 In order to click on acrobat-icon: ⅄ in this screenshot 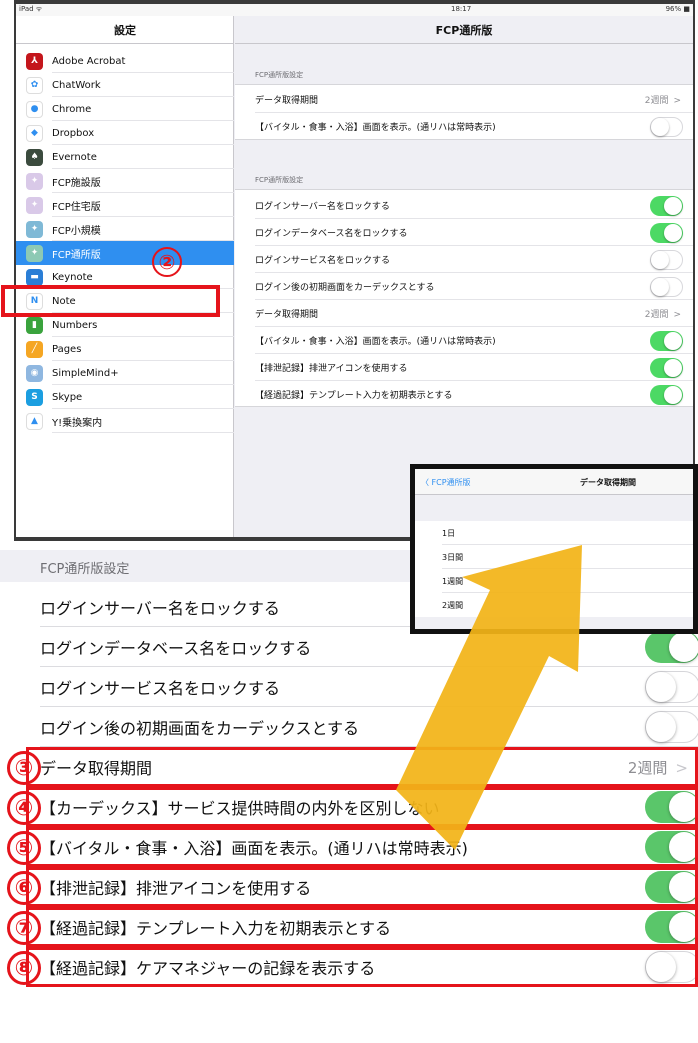, I will do `click(34, 61)`.